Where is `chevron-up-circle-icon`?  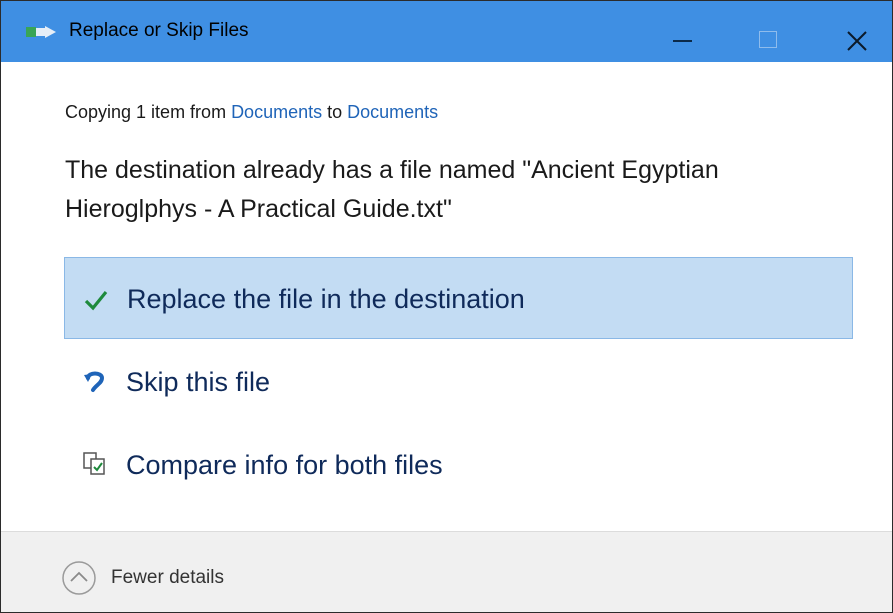
chevron-up-circle-icon is located at coordinates (79, 578).